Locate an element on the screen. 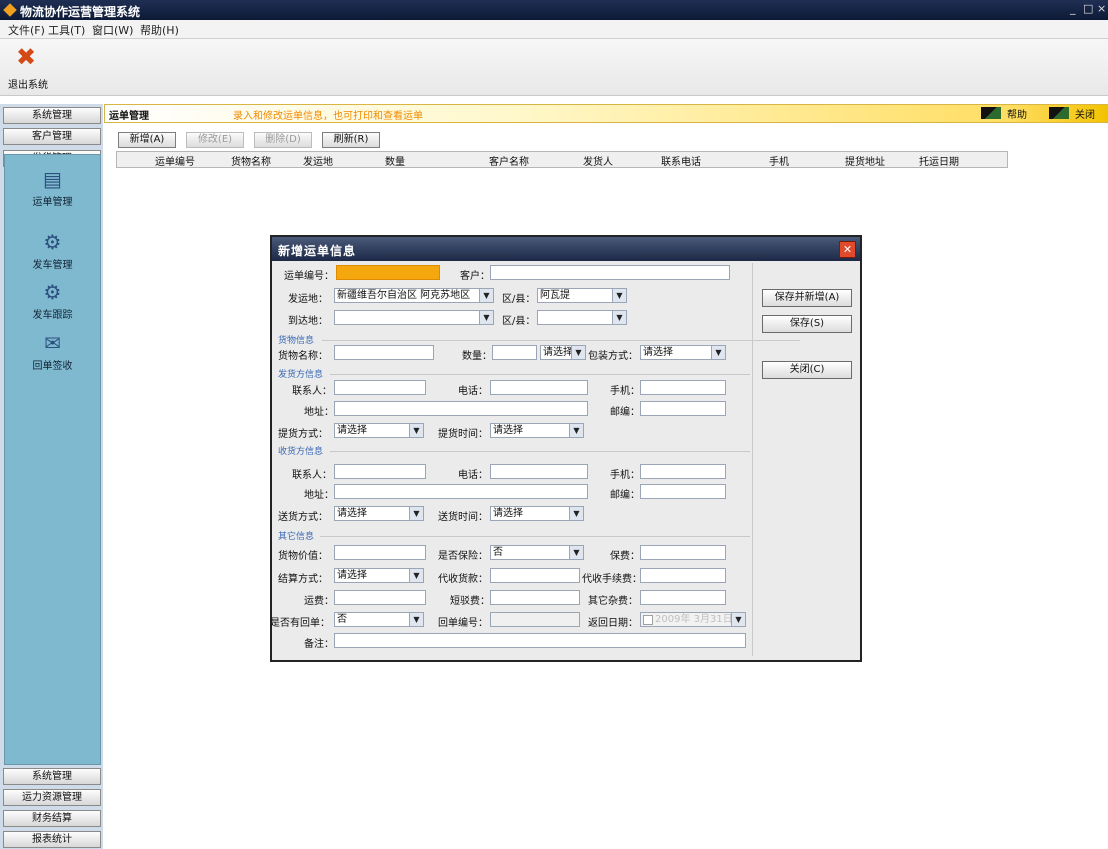 This screenshot has height=849, width=1108. menu-tools: 工具(T) is located at coordinates (66, 30).